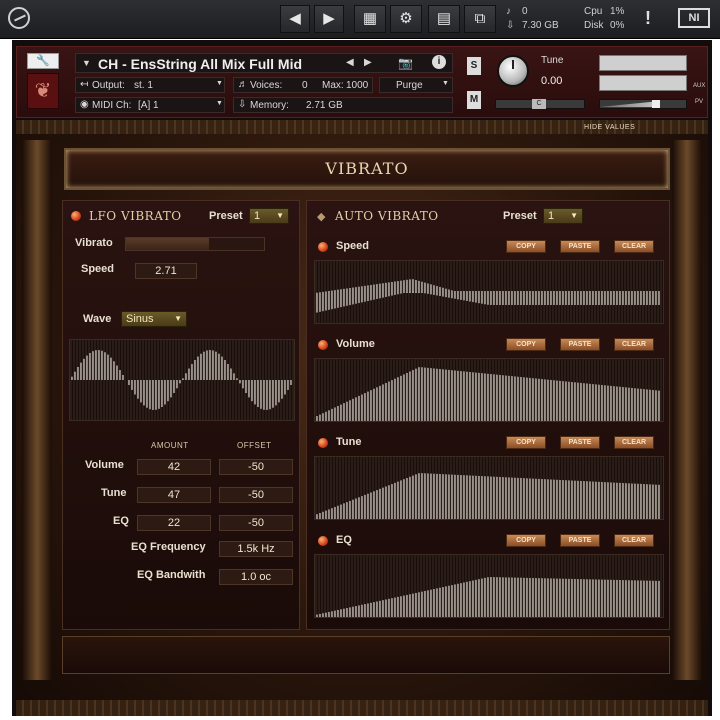 Image resolution: width=720 pixels, height=720 pixels. Describe the element at coordinates (170, 445) in the screenshot. I see `amount-header: AMOUNT` at that location.